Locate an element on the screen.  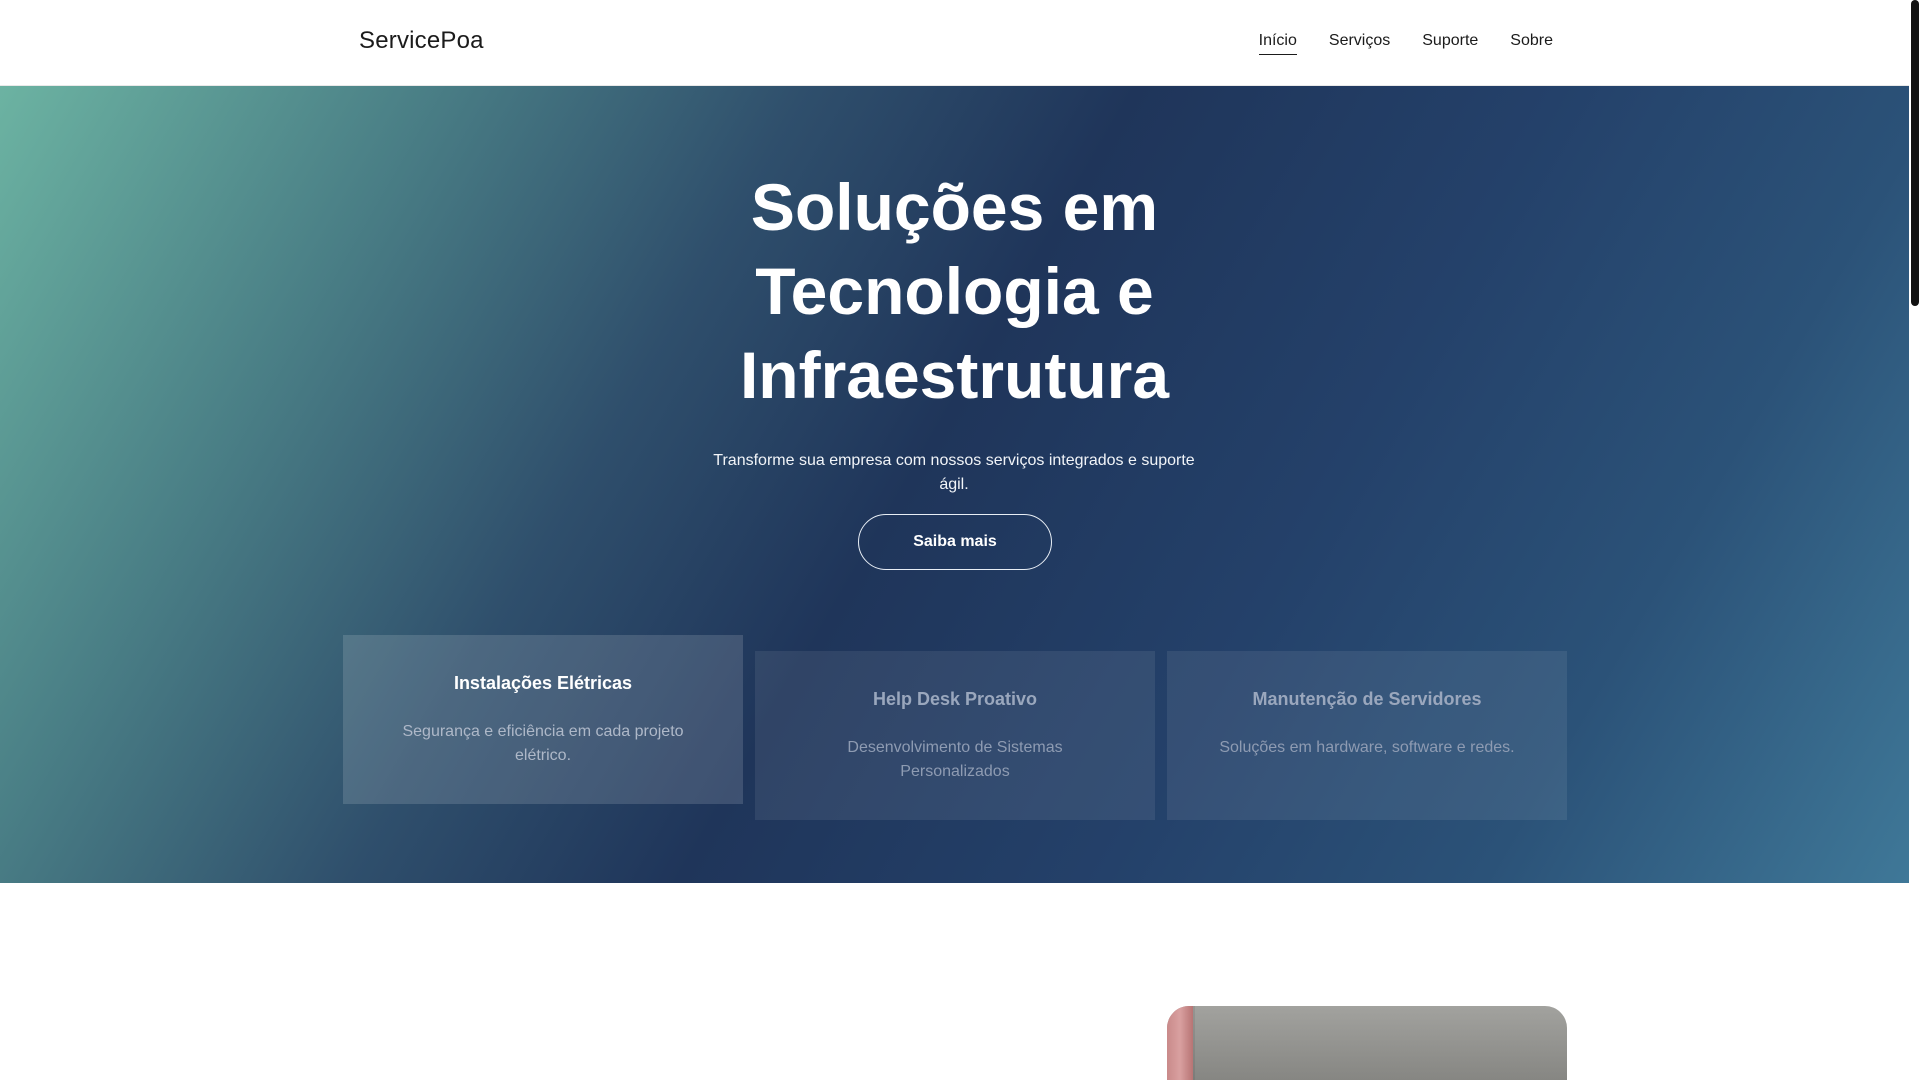
nav-item-inicio: Início is located at coordinates (1277, 43).